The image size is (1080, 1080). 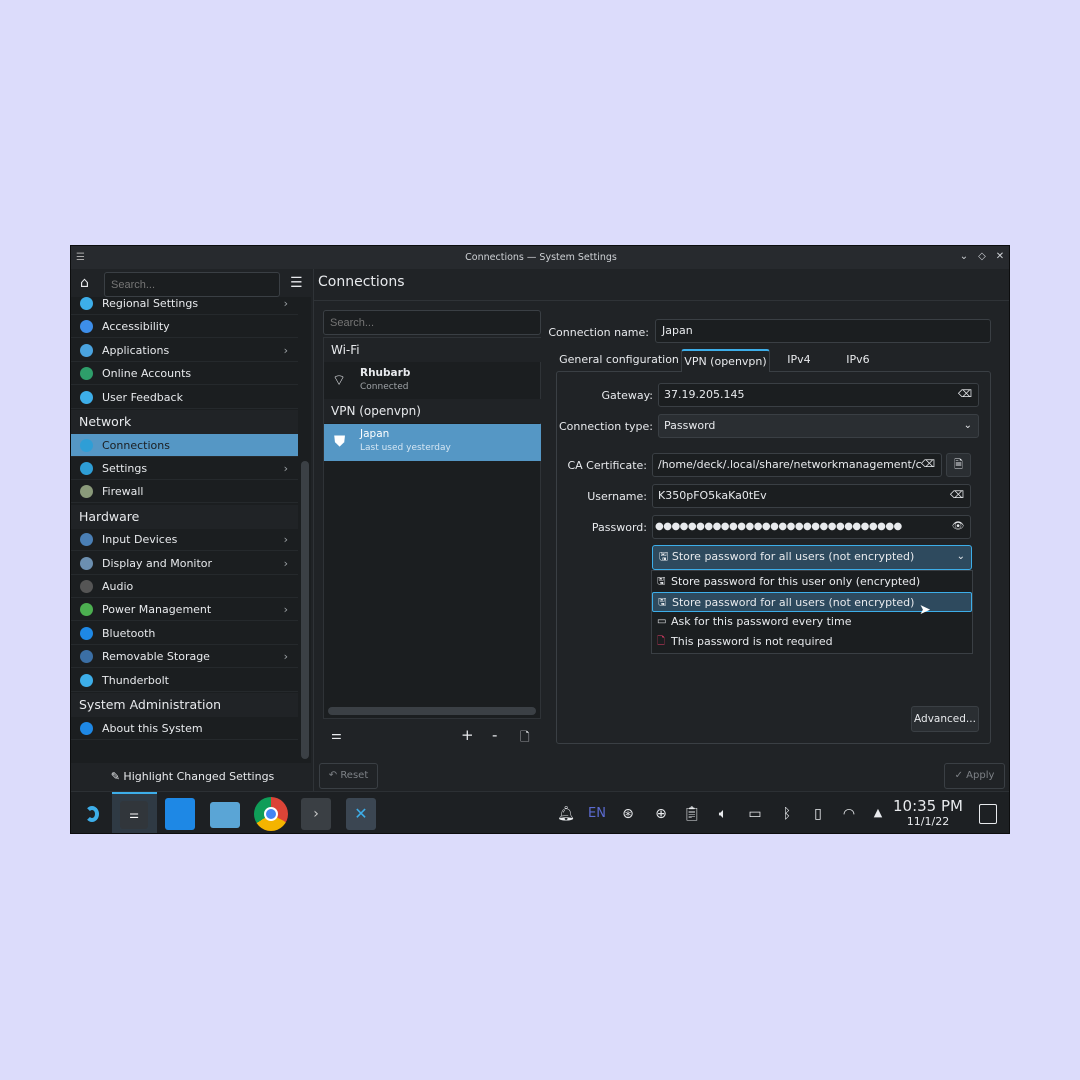 I want to click on bluetooth-icon: ᛒ, so click(x=787, y=814).